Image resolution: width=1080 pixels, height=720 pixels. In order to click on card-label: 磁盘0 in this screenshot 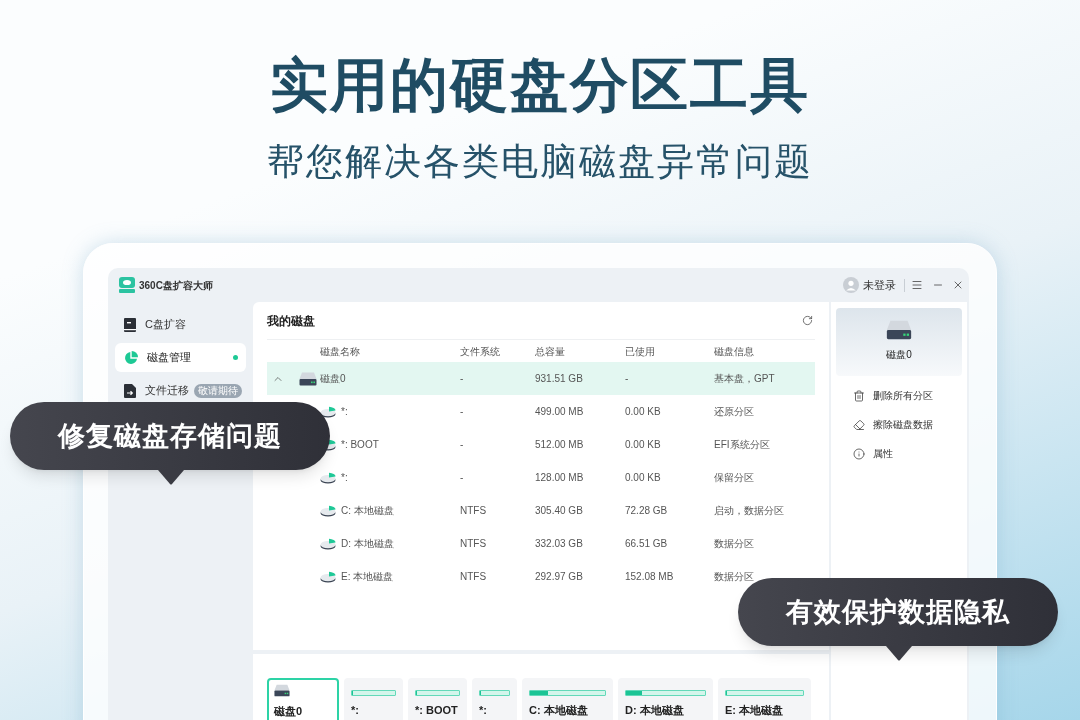, I will do `click(289, 711)`.